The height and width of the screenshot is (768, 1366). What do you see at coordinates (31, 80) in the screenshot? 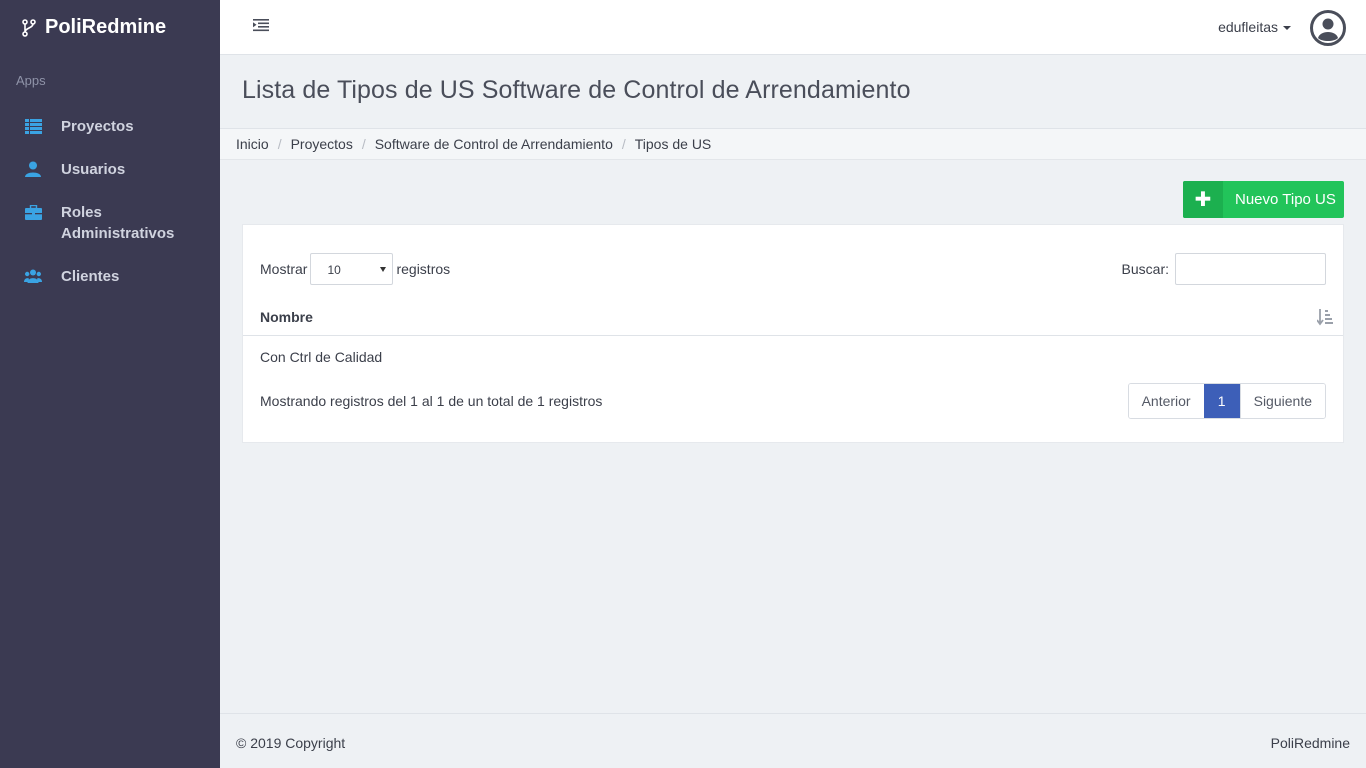
I see `sidebar-section-title: Apps` at bounding box center [31, 80].